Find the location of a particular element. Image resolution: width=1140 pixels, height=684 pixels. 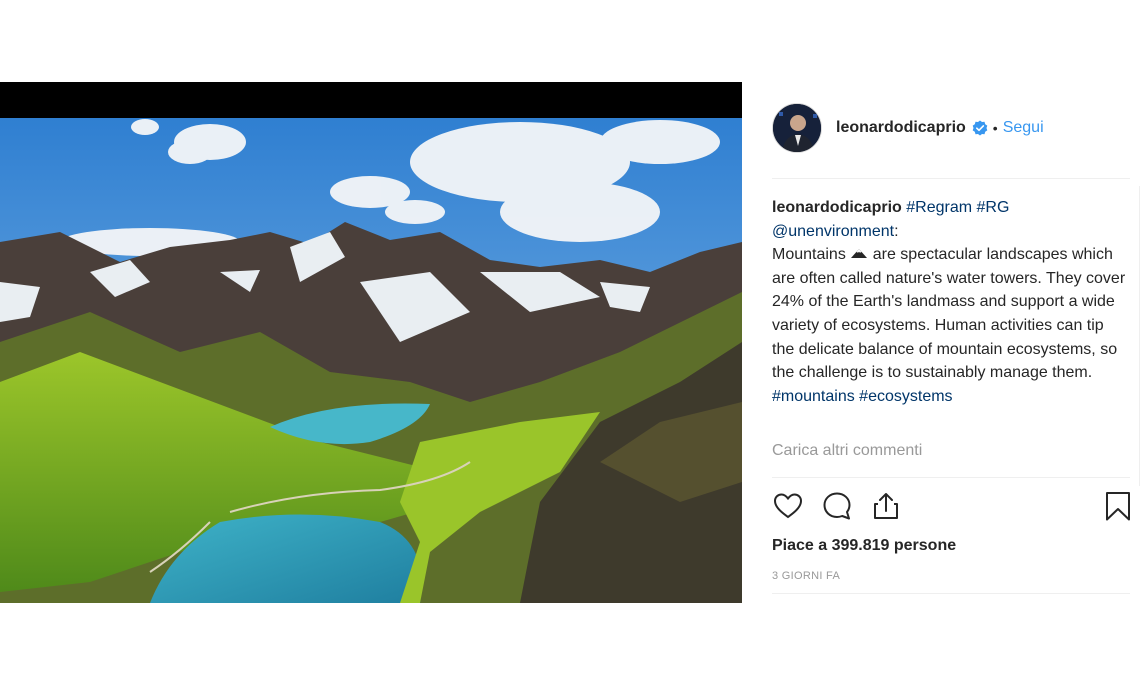

post-actions is located at coordinates (951, 508).